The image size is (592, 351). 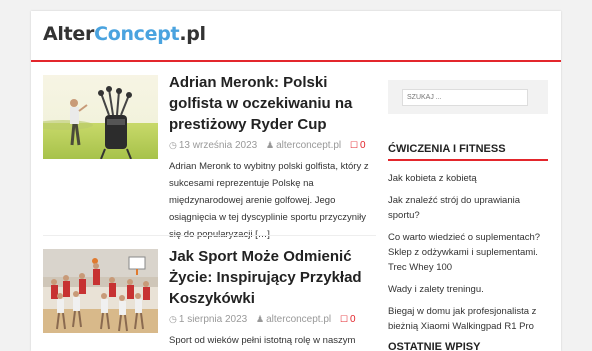 What do you see at coordinates (296, 36) in the screenshot?
I see `site-header: AlterConcept.pl` at bounding box center [296, 36].